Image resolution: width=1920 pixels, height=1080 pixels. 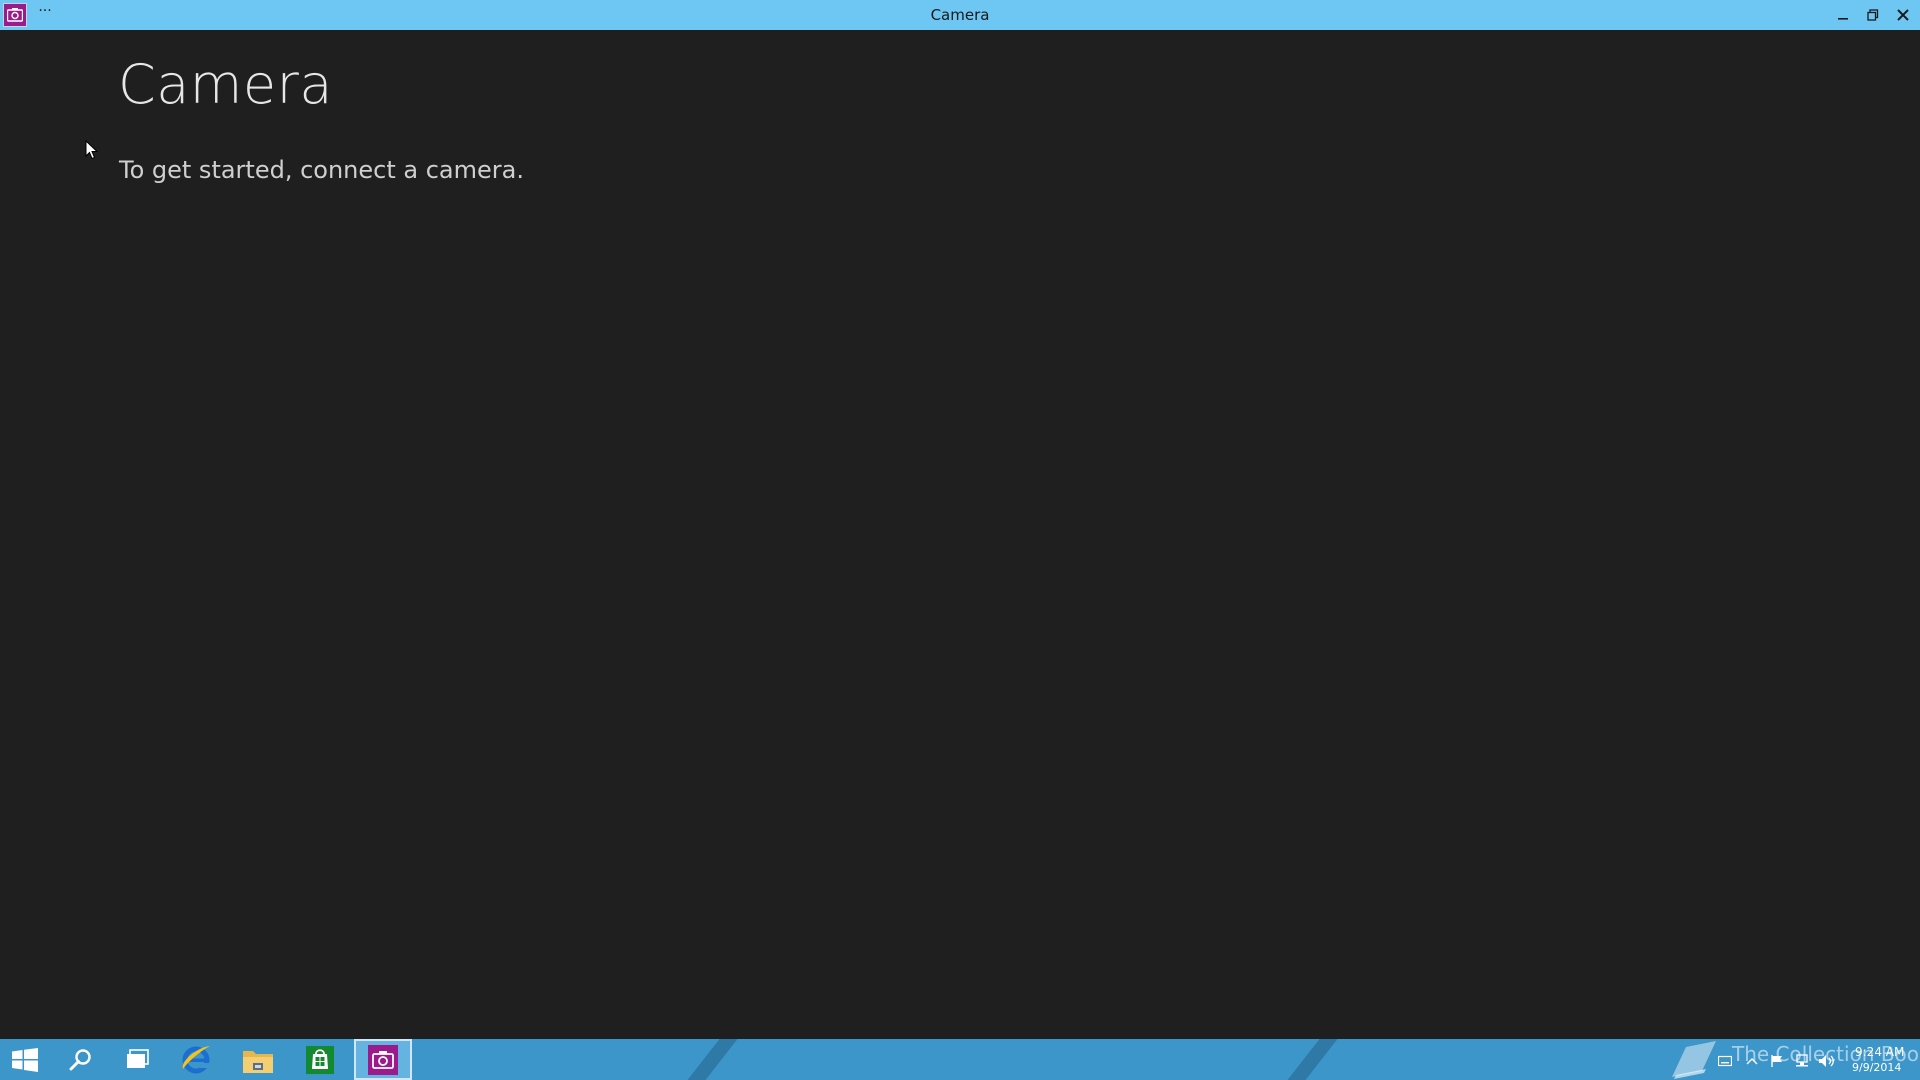 I want to click on file-explorer-button, so click(x=258, y=1059).